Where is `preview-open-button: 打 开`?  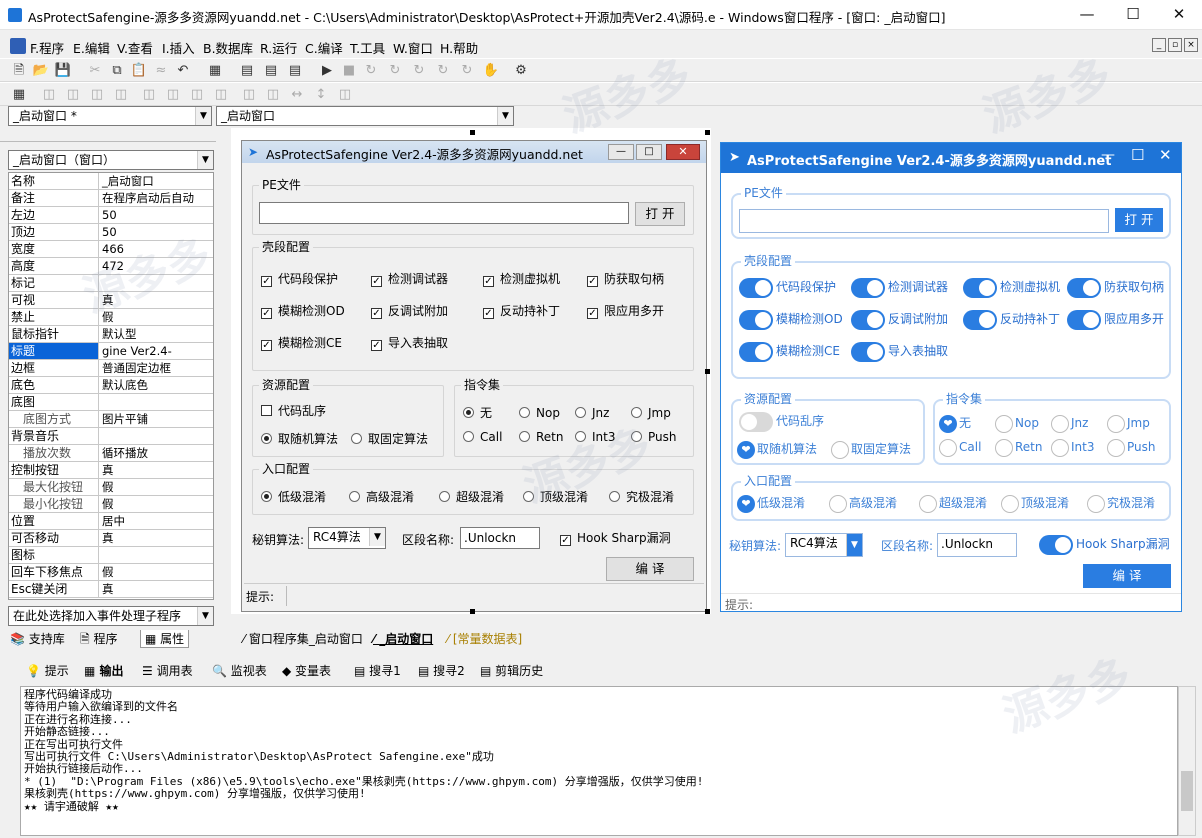 preview-open-button: 打 开 is located at coordinates (1139, 220).